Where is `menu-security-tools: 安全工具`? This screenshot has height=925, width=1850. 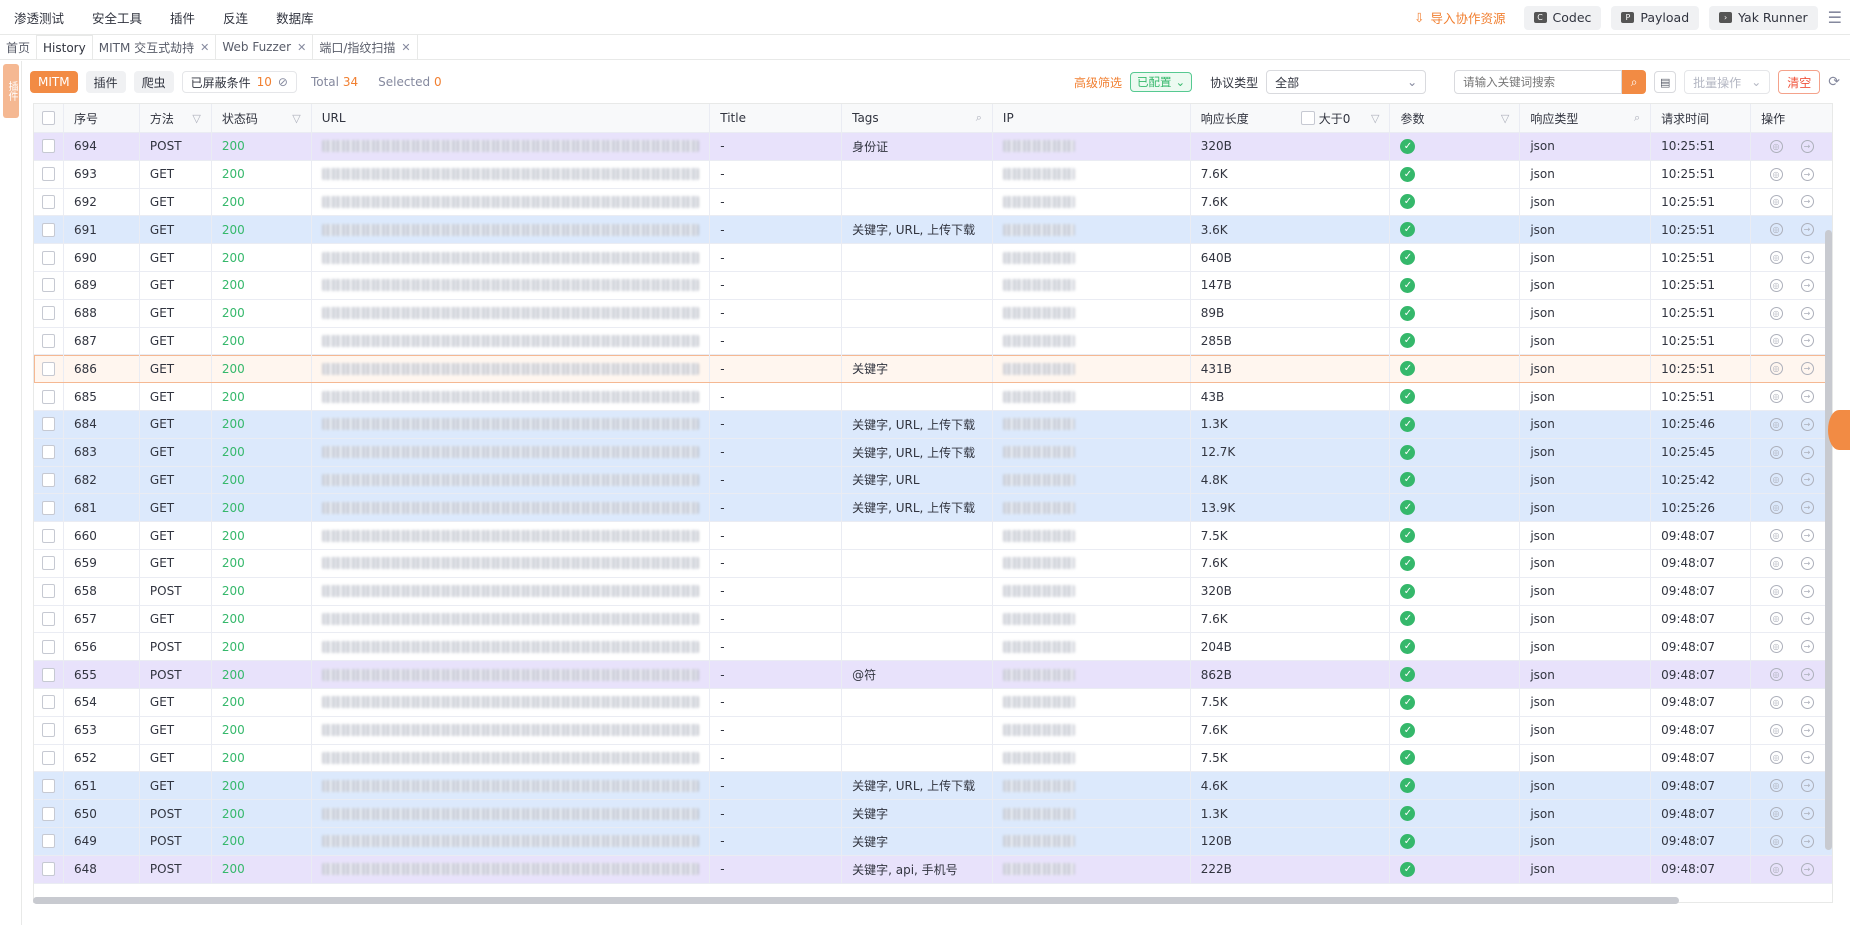
menu-security-tools: 安全工具 is located at coordinates (117, 17).